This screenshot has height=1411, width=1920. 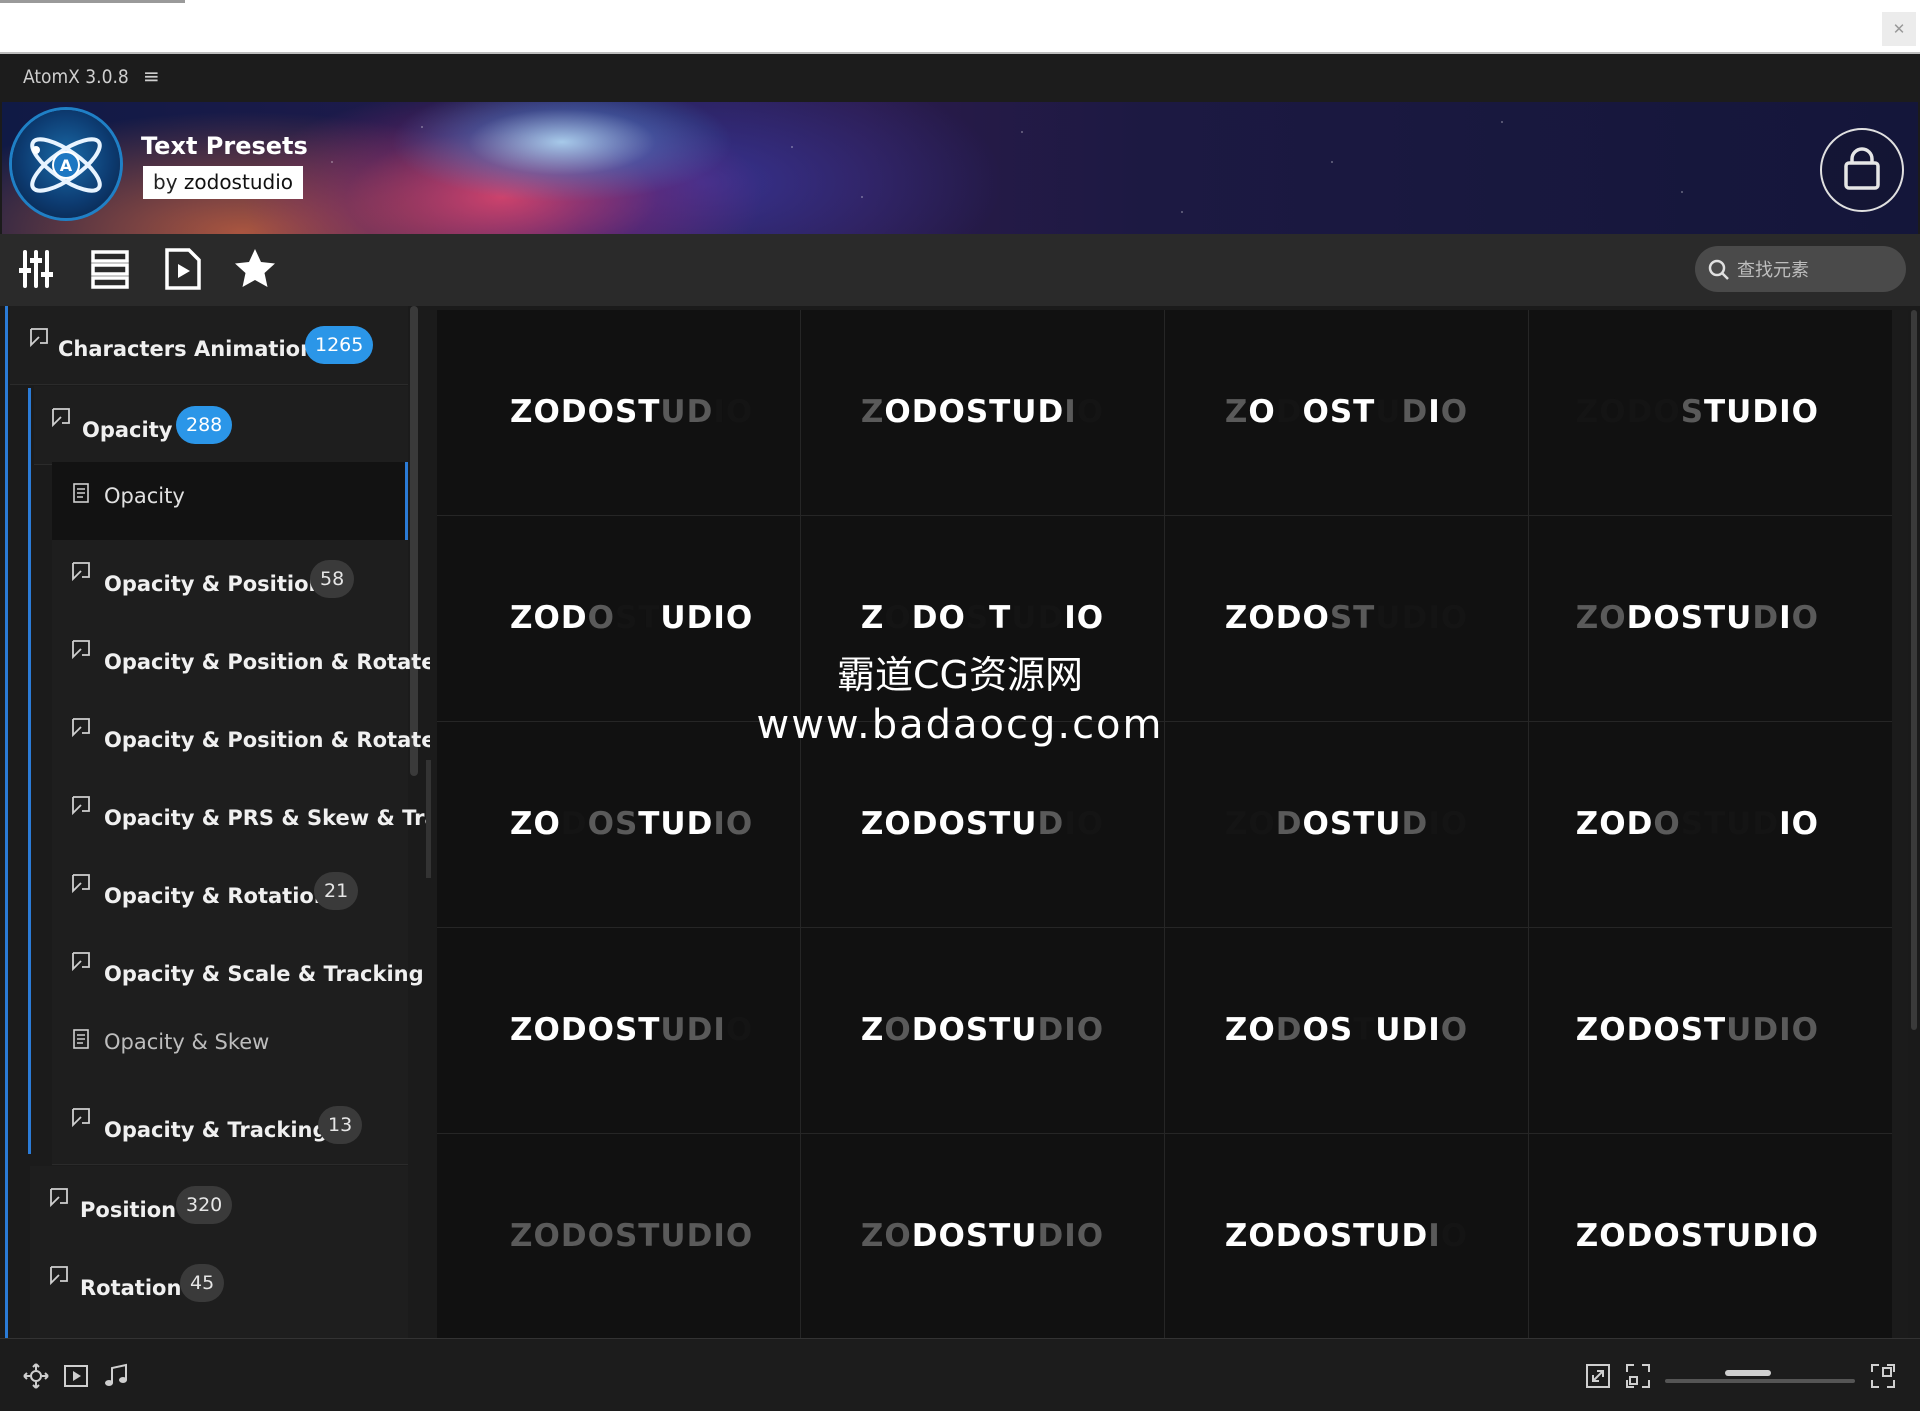 What do you see at coordinates (230, 1125) in the screenshot?
I see `sidebar-item-8: Opacity & Tracking 13` at bounding box center [230, 1125].